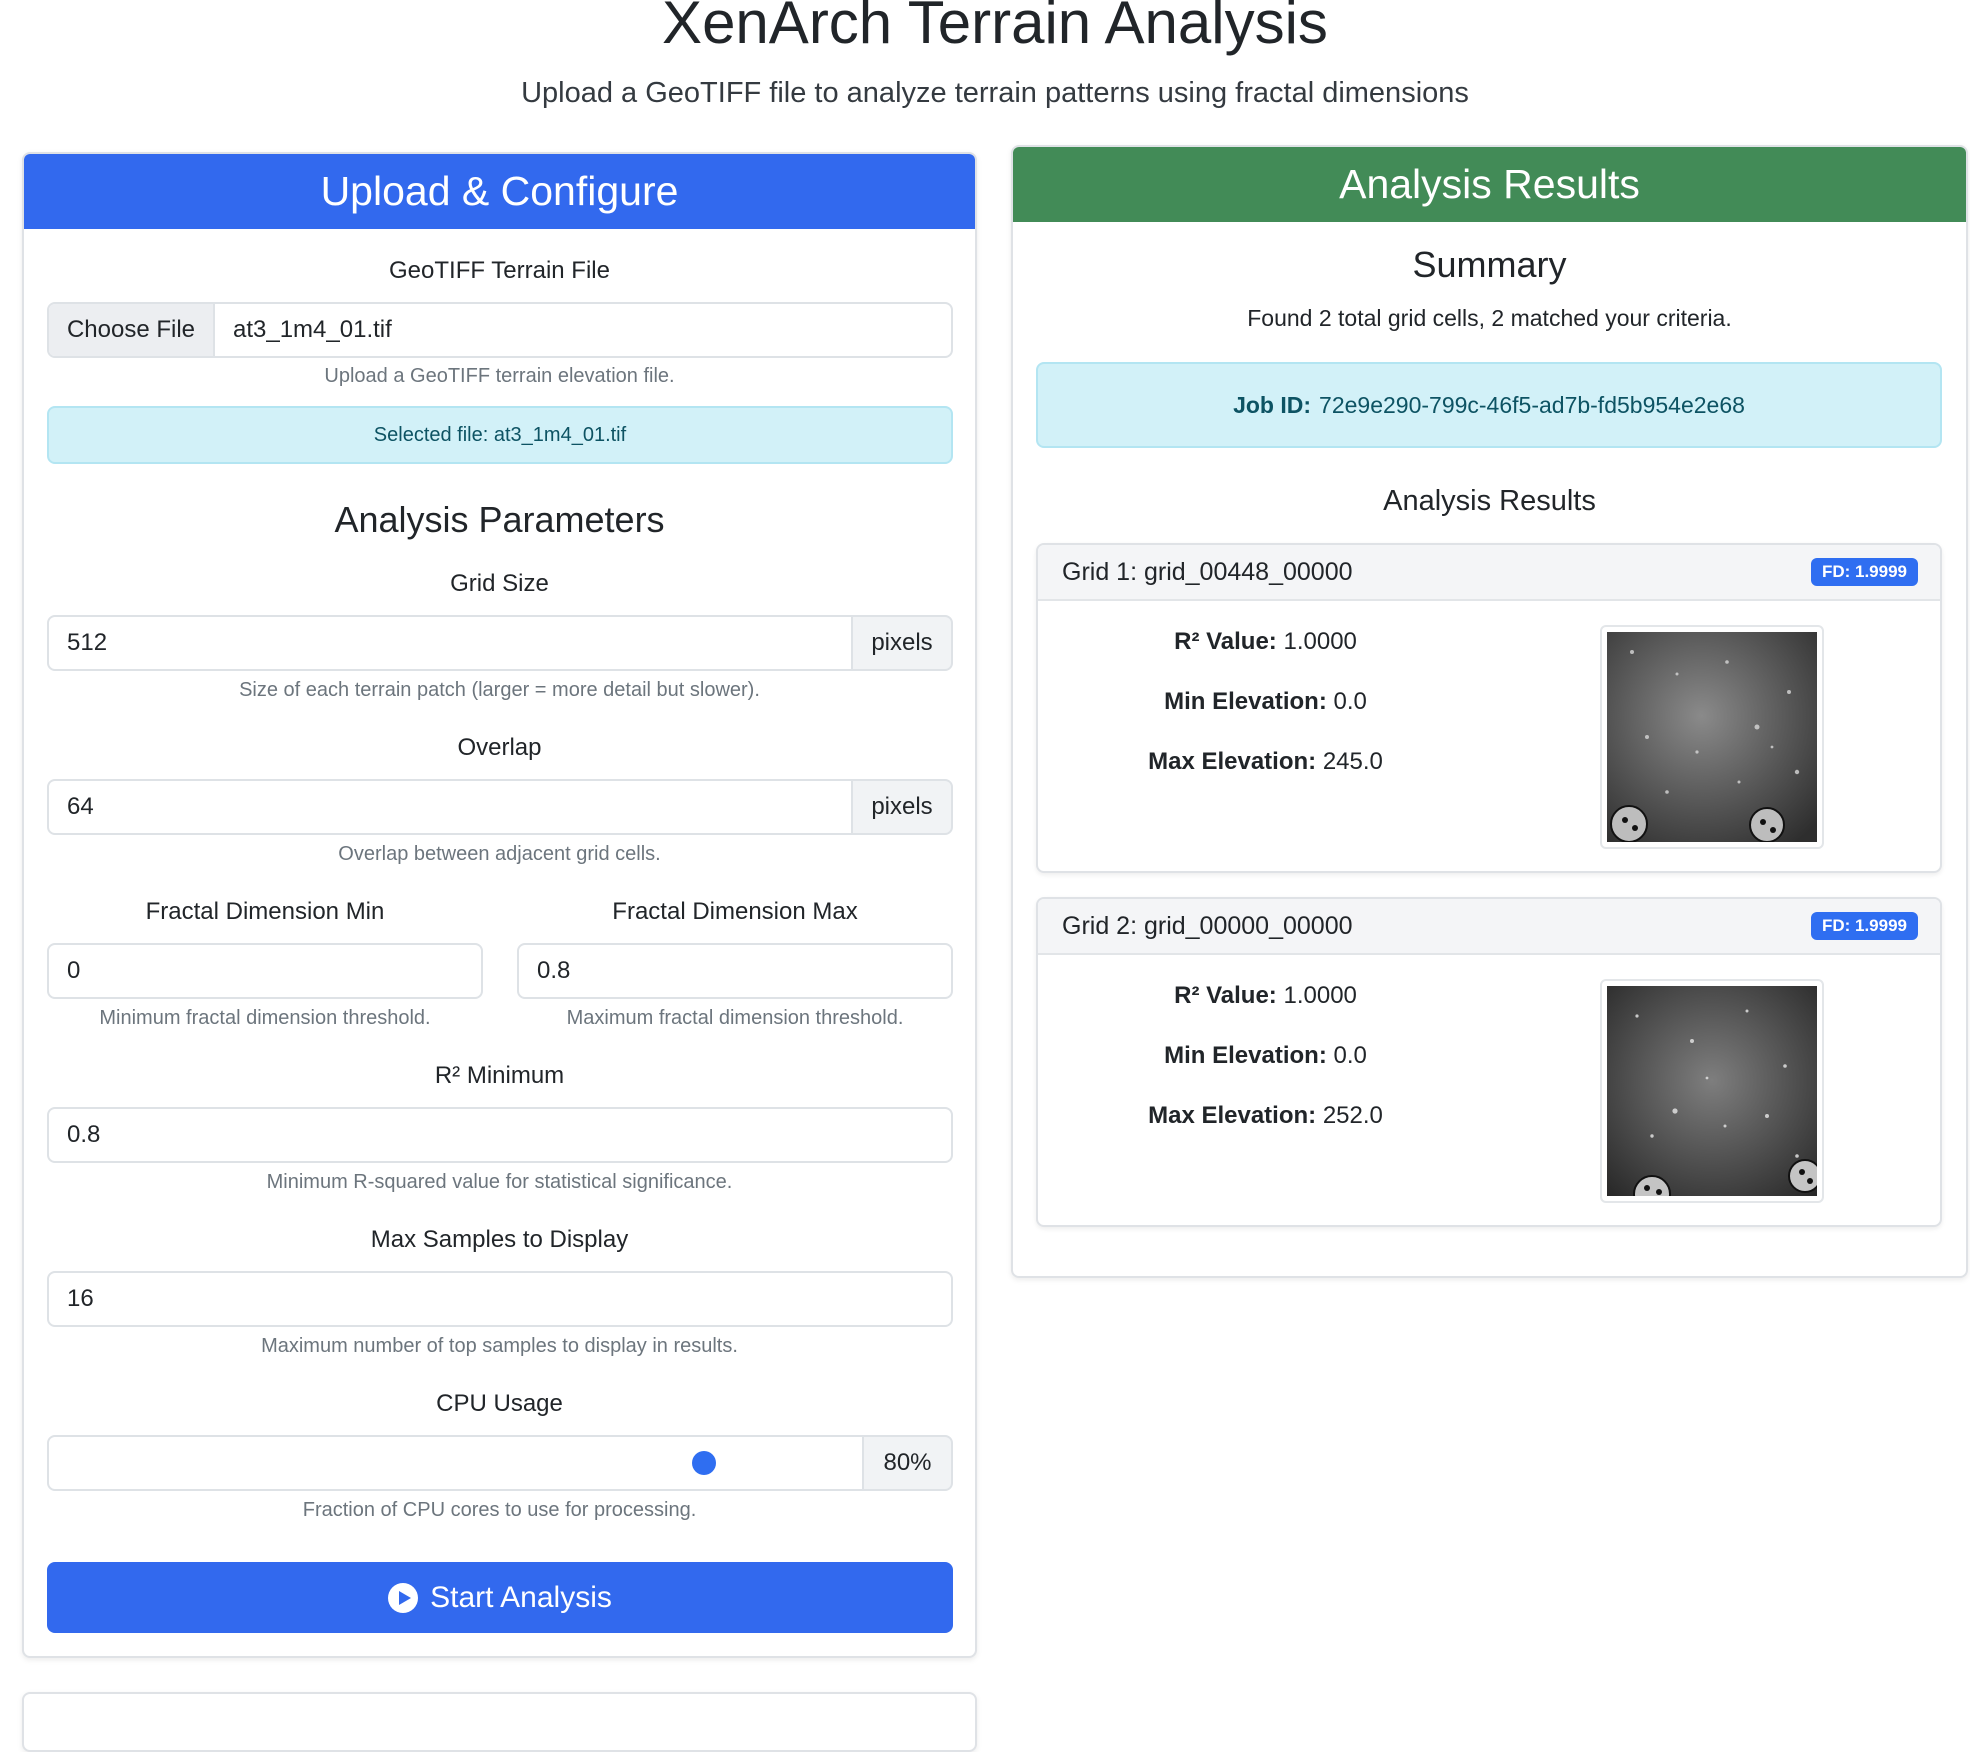 The image size is (1970, 1752). Describe the element at coordinates (450, 807) in the screenshot. I see `overlap-input: 64` at that location.